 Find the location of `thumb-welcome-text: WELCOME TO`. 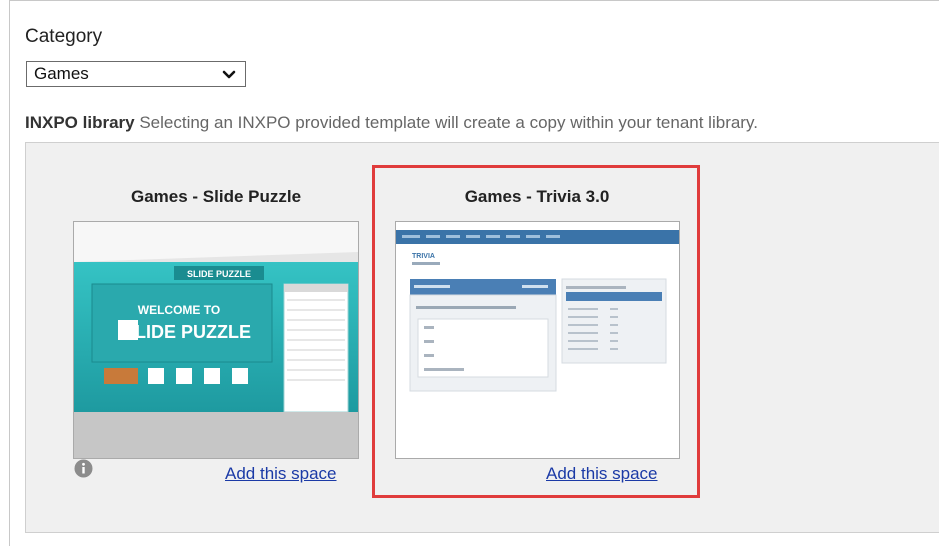

thumb-welcome-text: WELCOME TO is located at coordinates (179, 310).